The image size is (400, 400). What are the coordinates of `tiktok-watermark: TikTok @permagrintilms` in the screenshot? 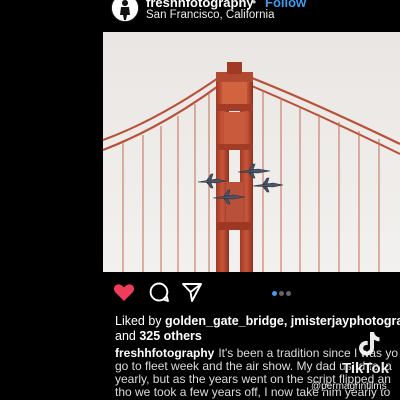 It's located at (355, 365).